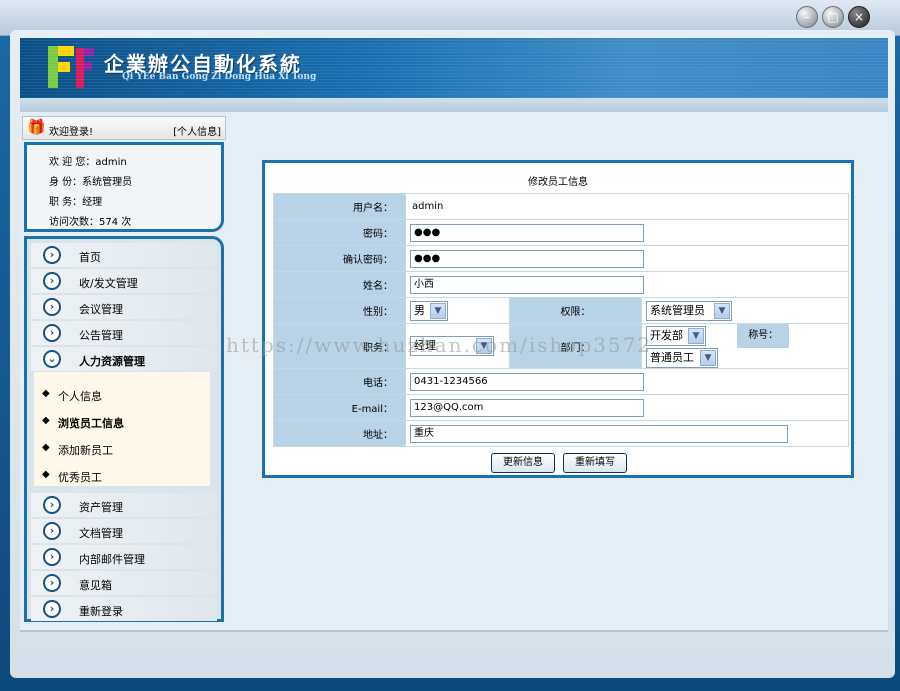 Image resolution: width=900 pixels, height=691 pixels. Describe the element at coordinates (36, 127) in the screenshot. I see `gift-icon: 🎁` at that location.